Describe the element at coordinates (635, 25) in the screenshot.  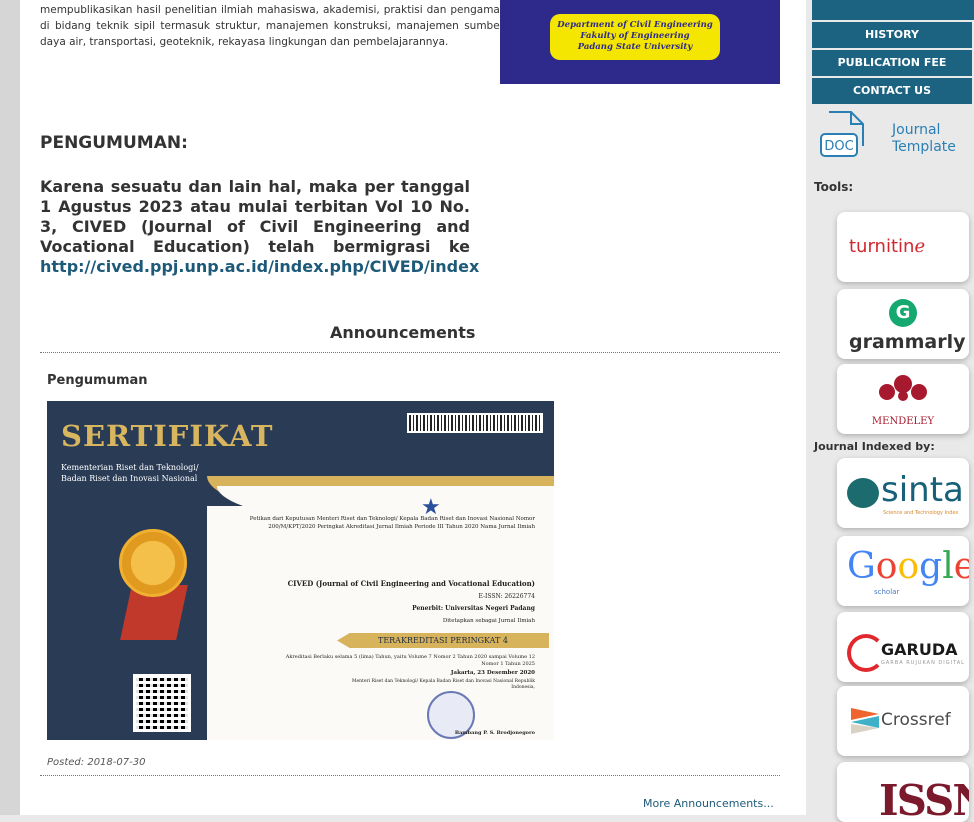
I see `banner-line-1: Department of Civil Engineering` at that location.